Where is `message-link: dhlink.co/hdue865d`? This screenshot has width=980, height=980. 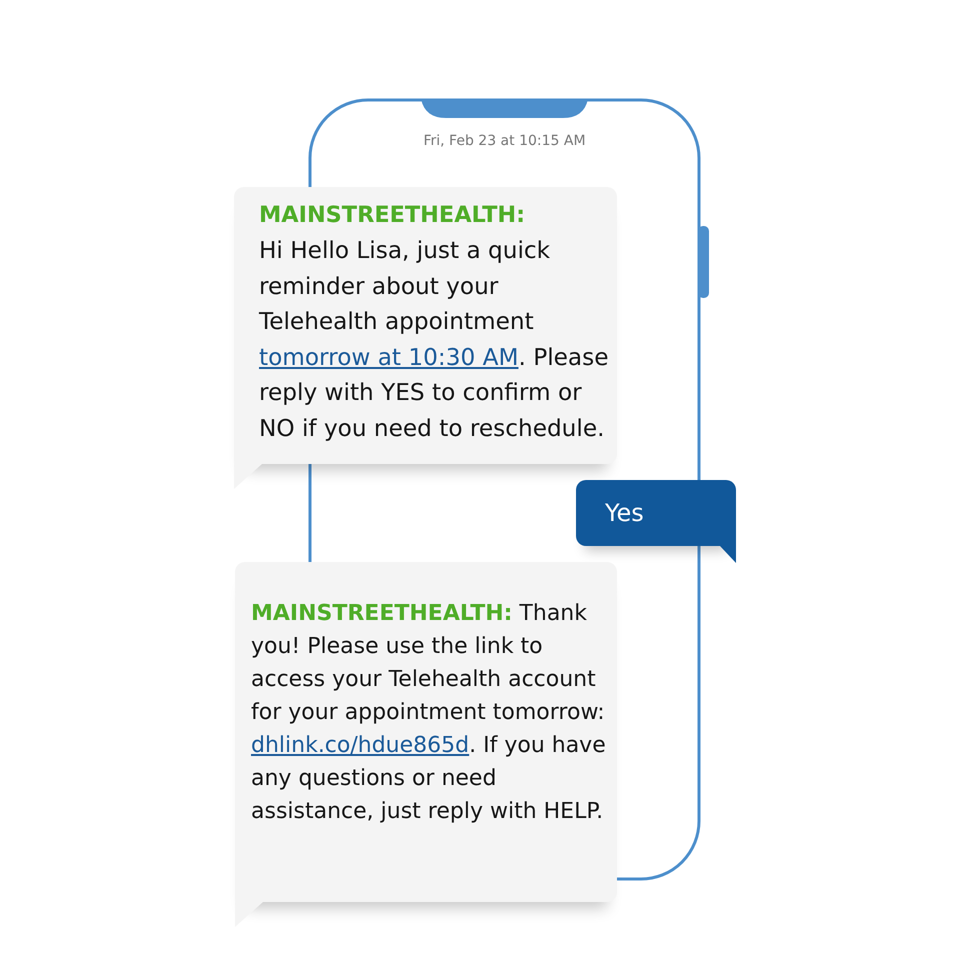 message-link: dhlink.co/hdue865d is located at coordinates (360, 745).